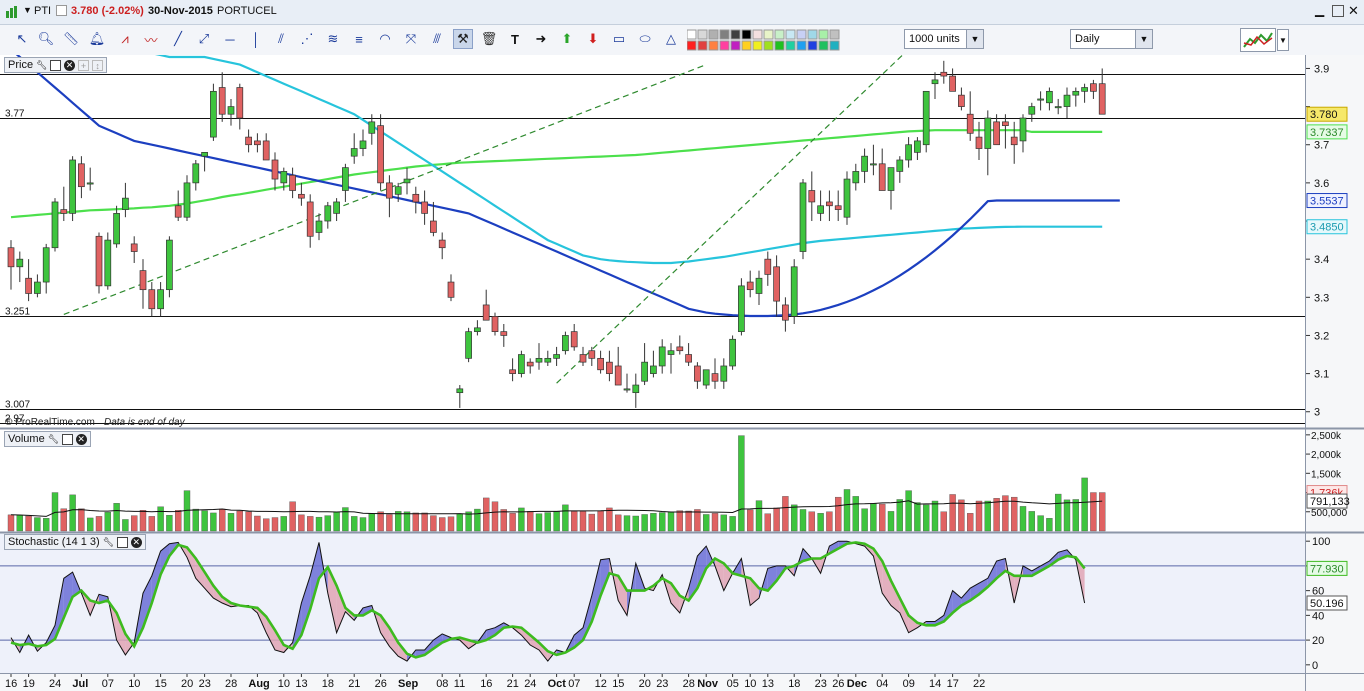 This screenshot has height=691, width=1364. I want to click on horizontal-level-label: 3.007, so click(17, 405).